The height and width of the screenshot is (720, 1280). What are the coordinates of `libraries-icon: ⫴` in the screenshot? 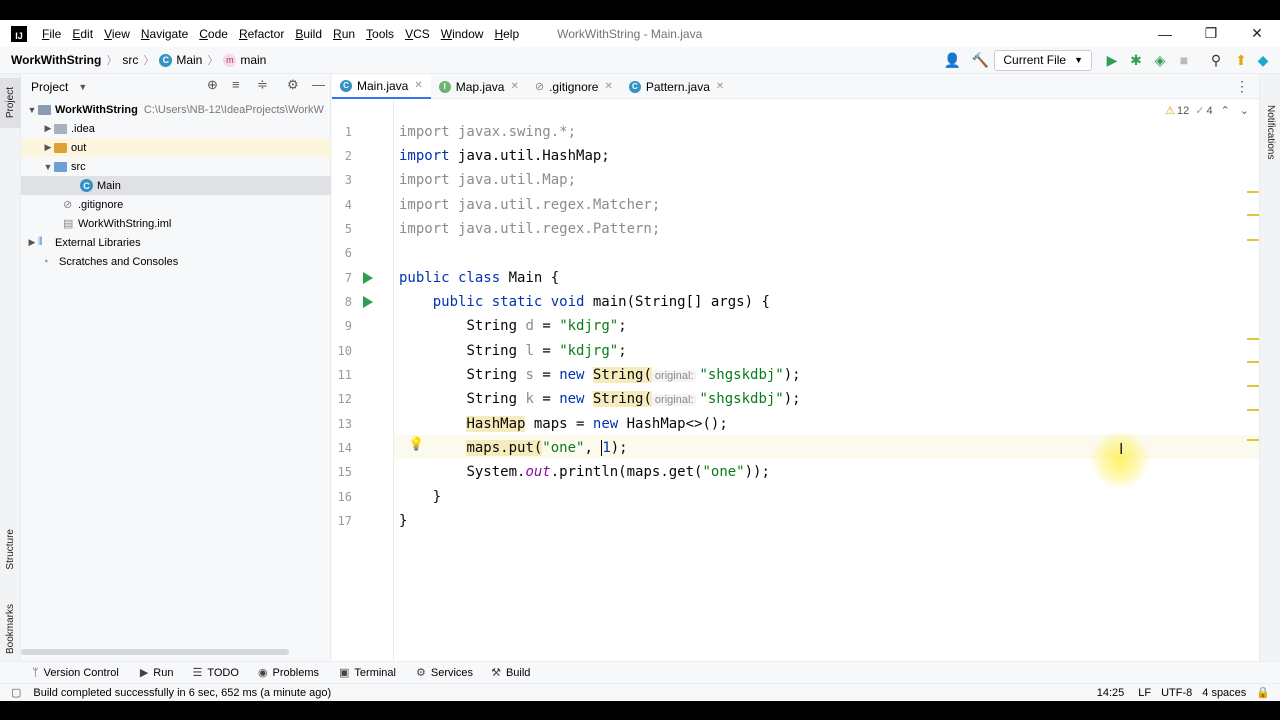 It's located at (40, 242).